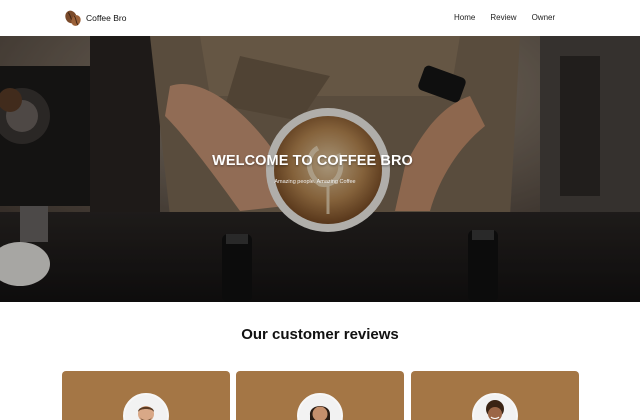 This screenshot has width=640, height=420. Describe the element at coordinates (464, 17) in the screenshot. I see `nav-link-home: Home` at that location.